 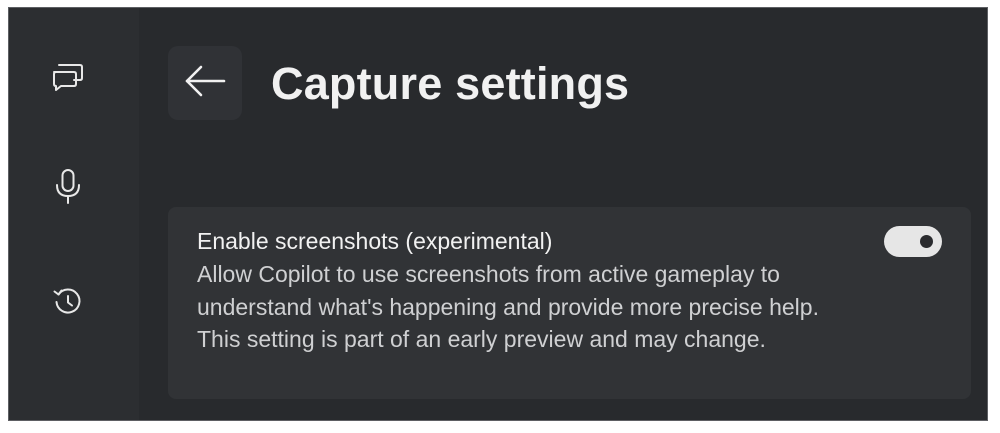 I want to click on screenshots-toggle, so click(x=913, y=241).